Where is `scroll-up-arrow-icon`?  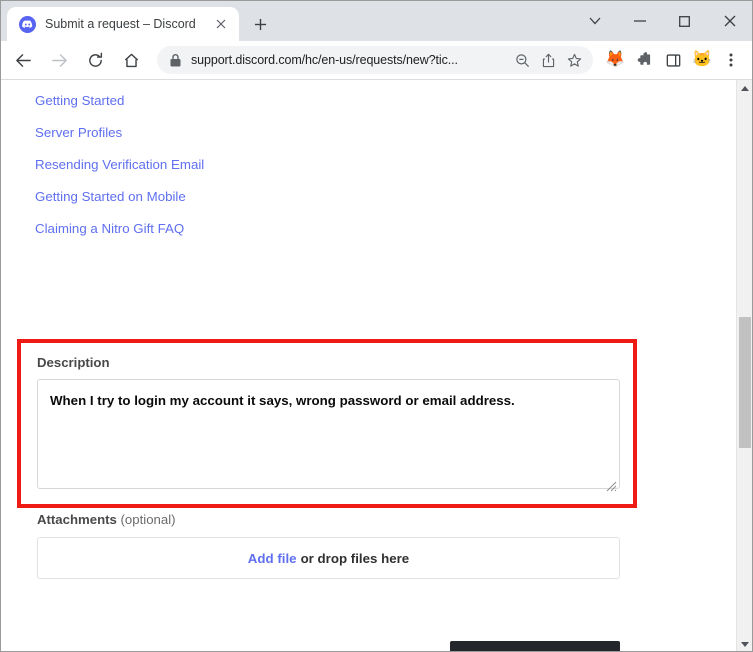
scroll-up-arrow-icon is located at coordinates (744, 88).